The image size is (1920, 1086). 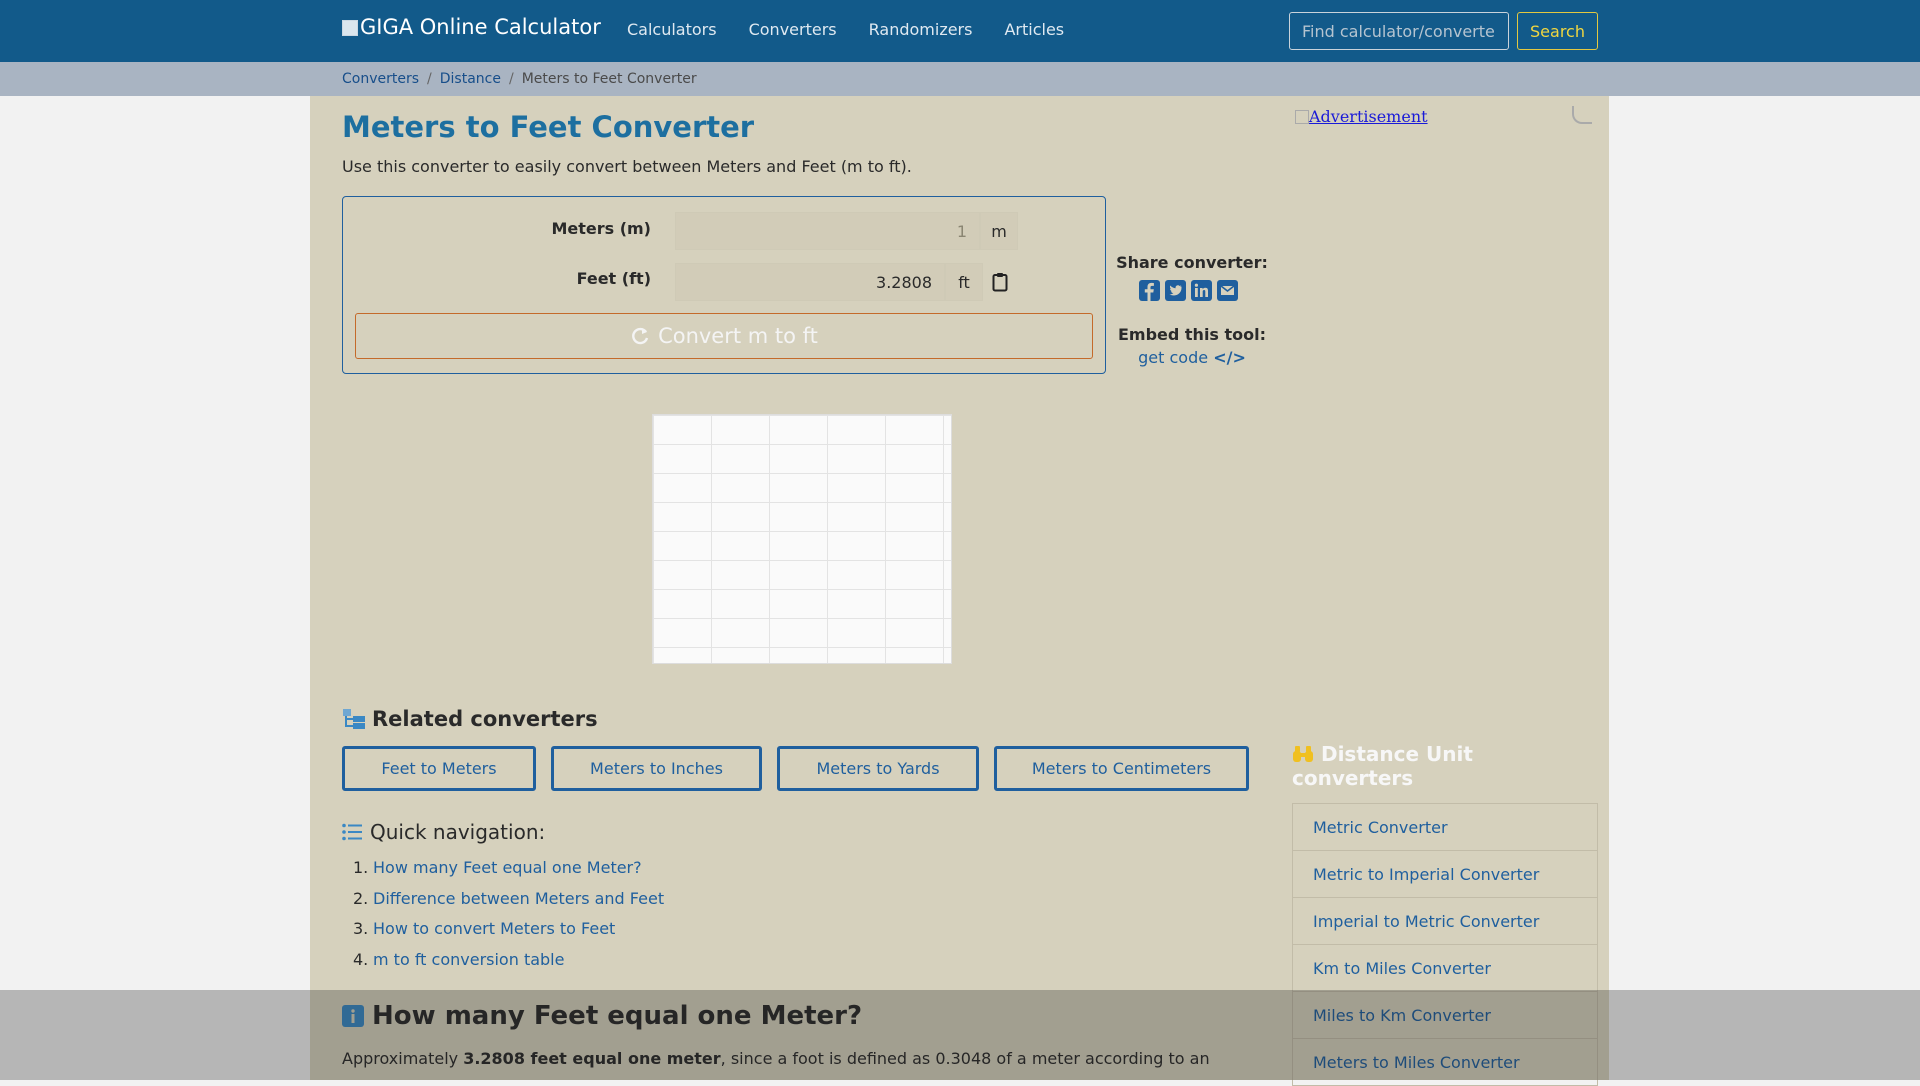 What do you see at coordinates (613, 278) in the screenshot?
I see `feet-label: Feet (ft)` at bounding box center [613, 278].